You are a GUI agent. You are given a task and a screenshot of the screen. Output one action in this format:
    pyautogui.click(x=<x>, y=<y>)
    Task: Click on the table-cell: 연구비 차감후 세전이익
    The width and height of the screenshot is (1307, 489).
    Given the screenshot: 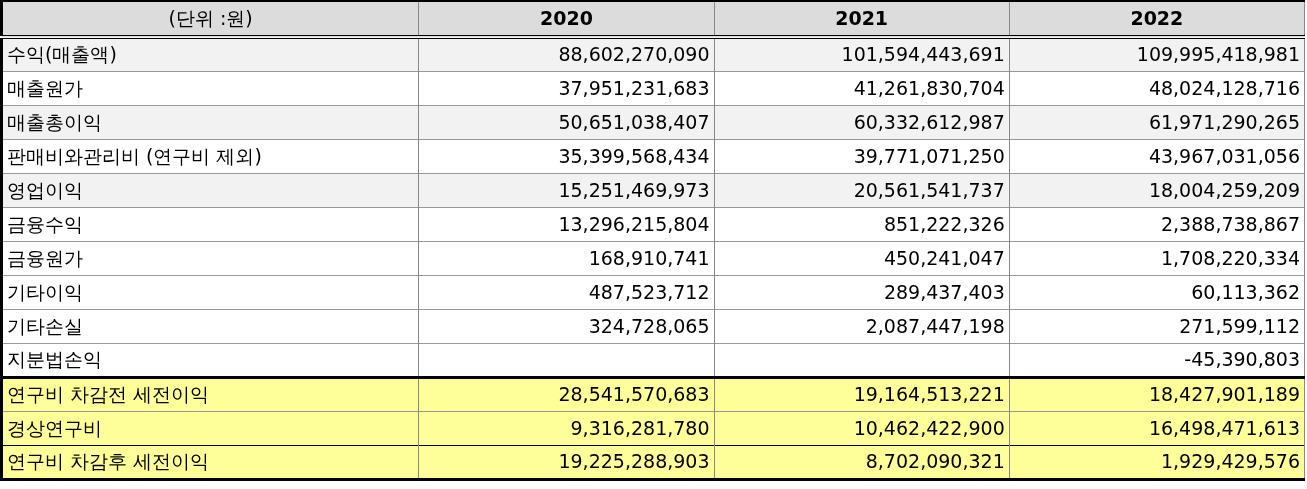 What is the action you would take?
    pyautogui.click(x=210, y=462)
    